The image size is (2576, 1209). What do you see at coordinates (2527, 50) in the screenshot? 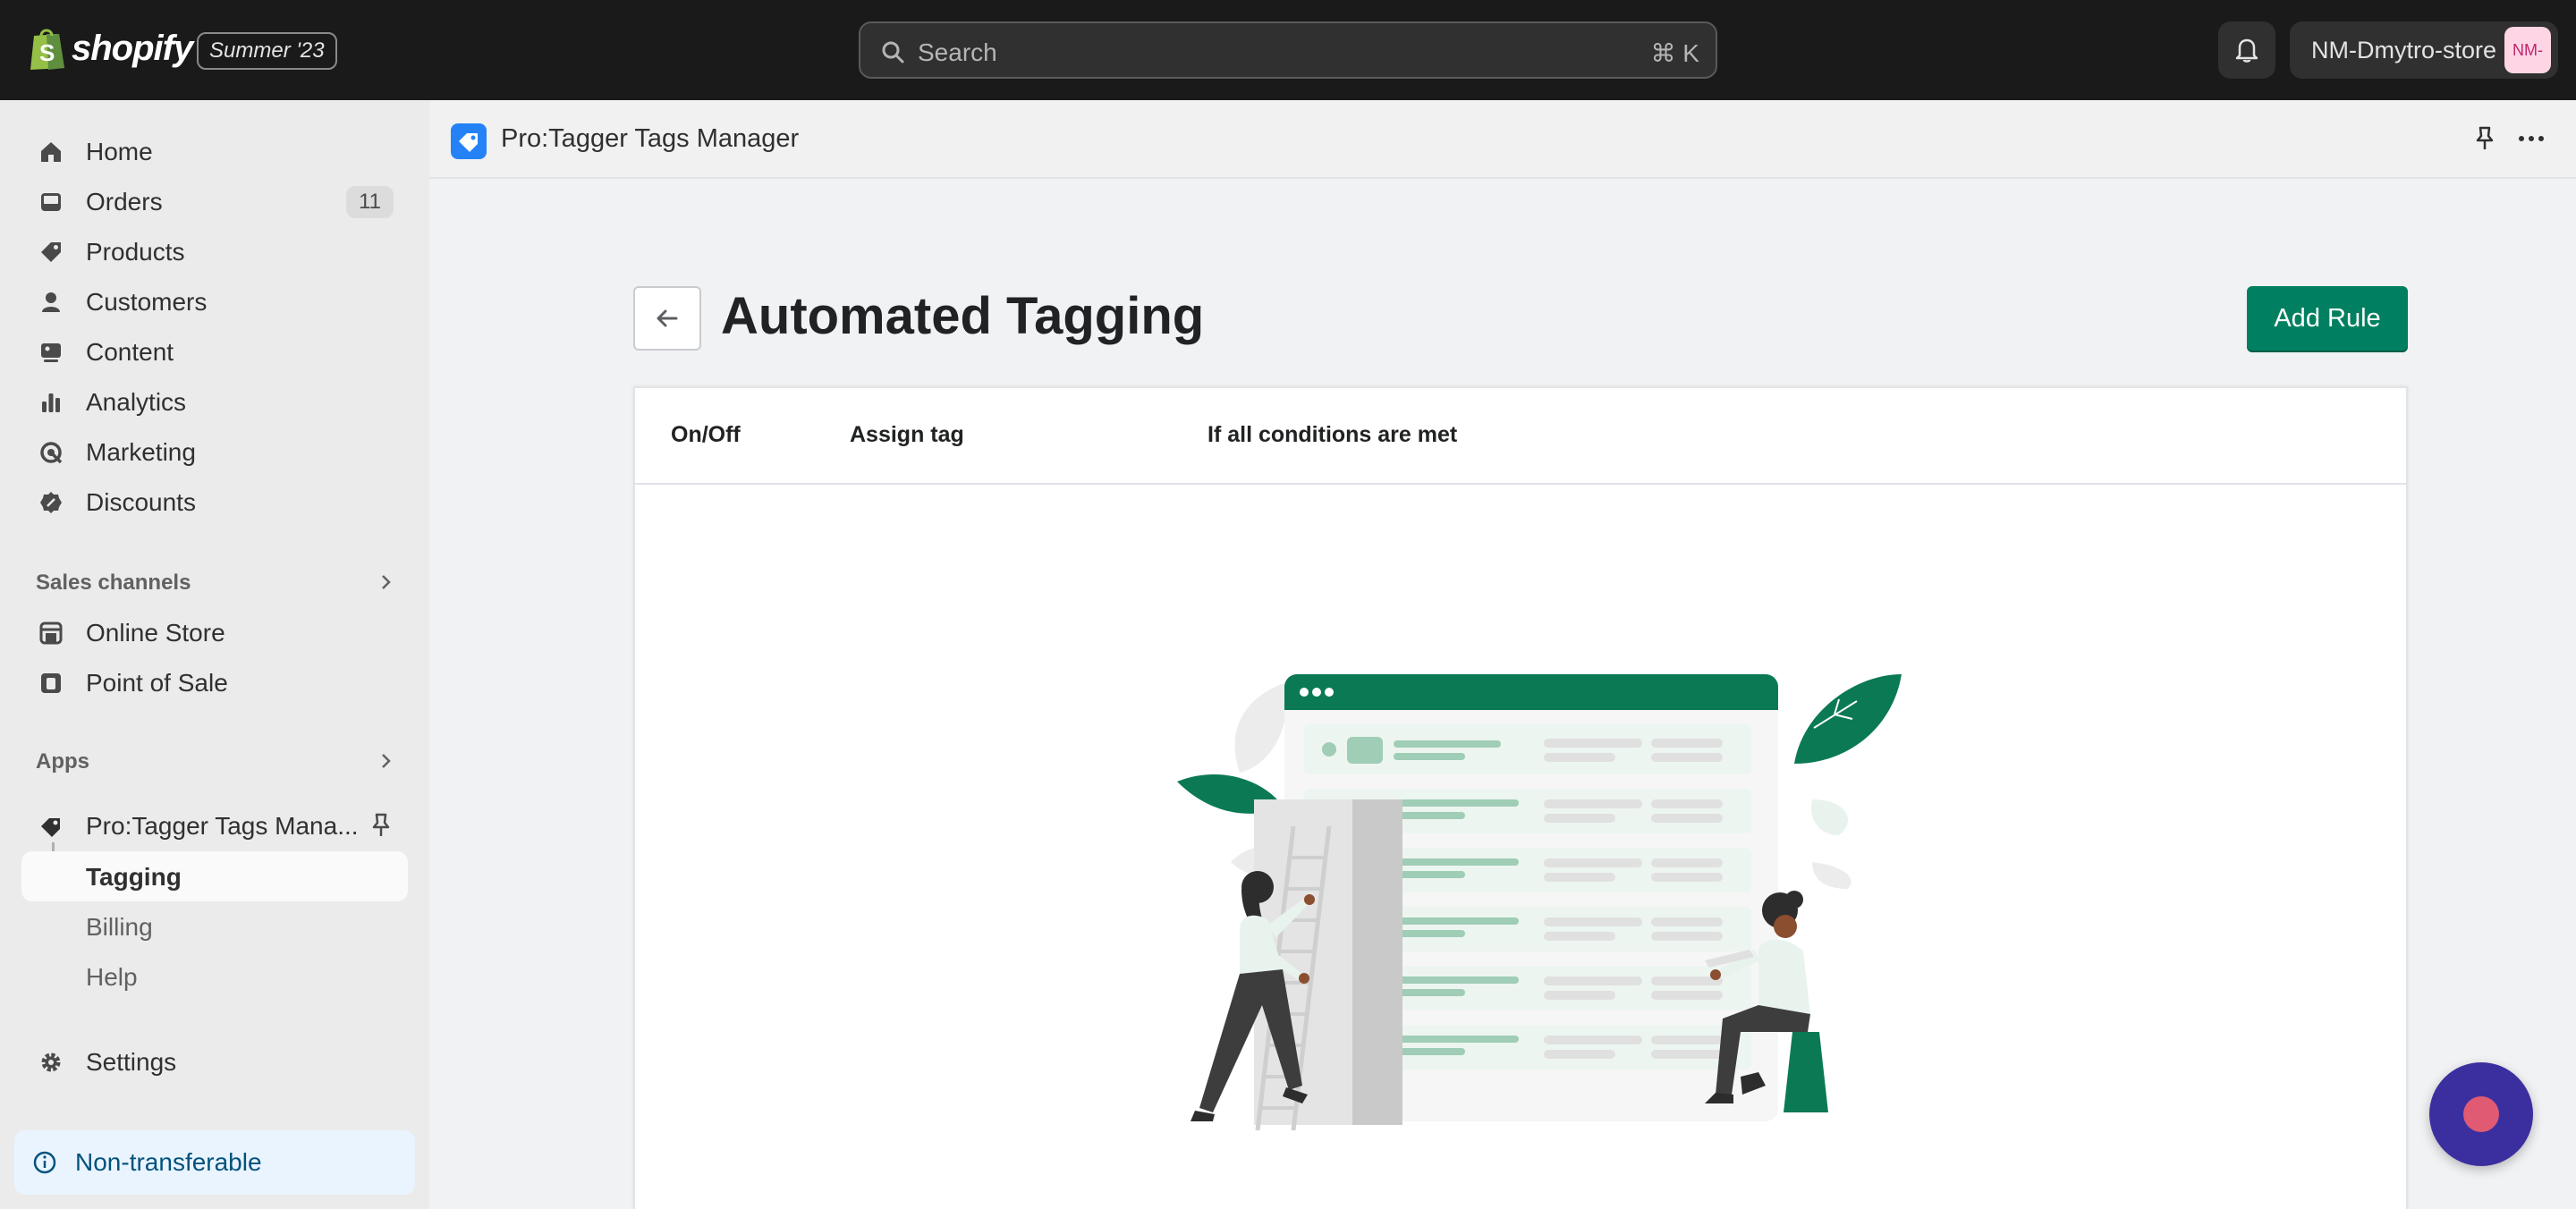
I see `avatar: NM-` at bounding box center [2527, 50].